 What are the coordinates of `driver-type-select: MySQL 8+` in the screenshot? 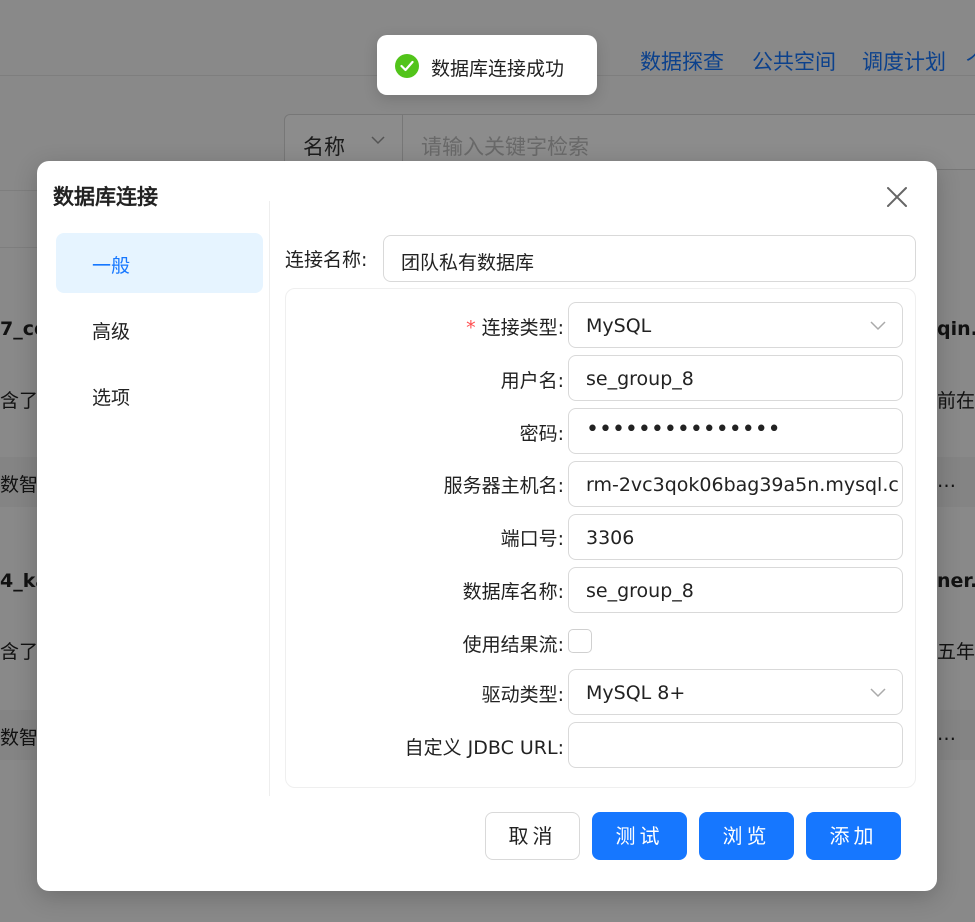 It's located at (735, 692).